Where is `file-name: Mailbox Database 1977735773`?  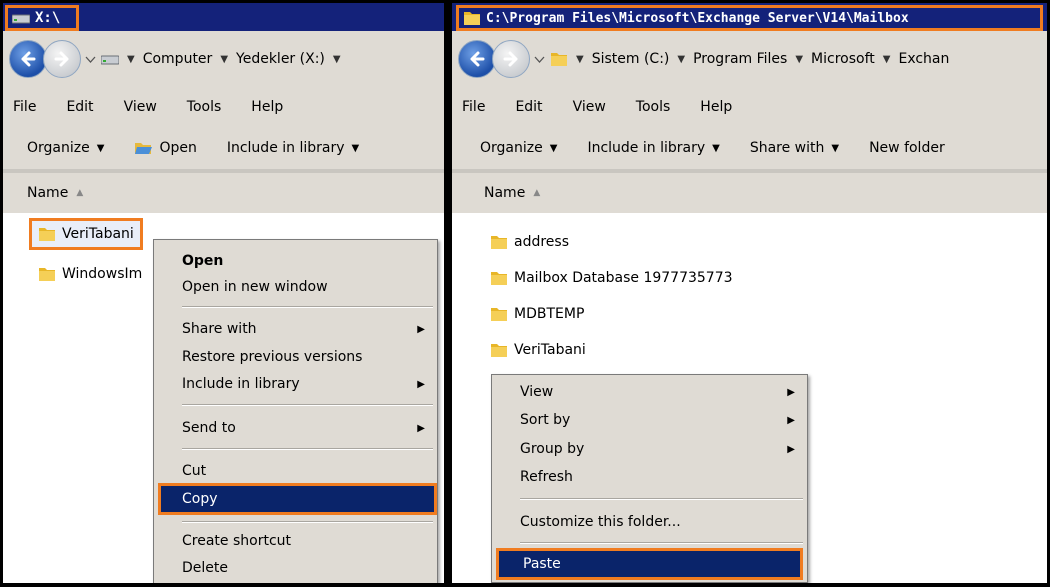 file-name: Mailbox Database 1977735773 is located at coordinates (623, 278).